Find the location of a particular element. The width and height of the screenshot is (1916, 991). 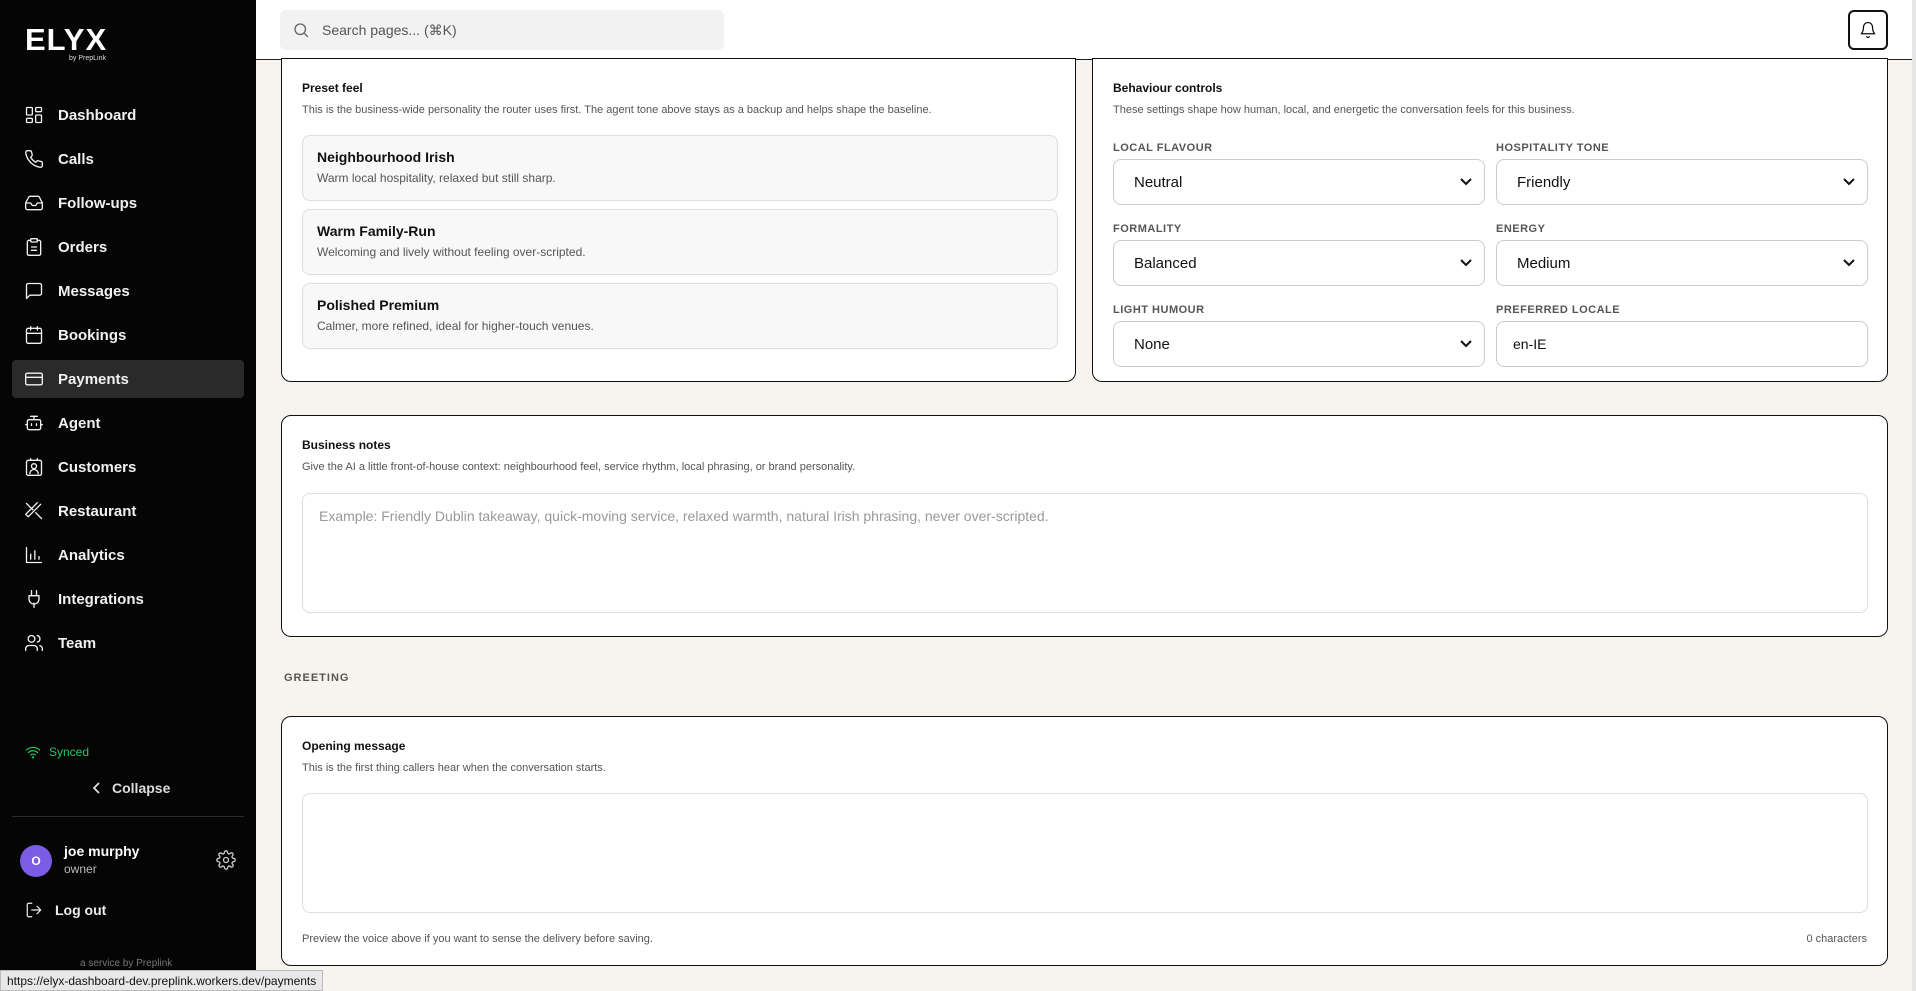

bot-icon is located at coordinates (34, 423).